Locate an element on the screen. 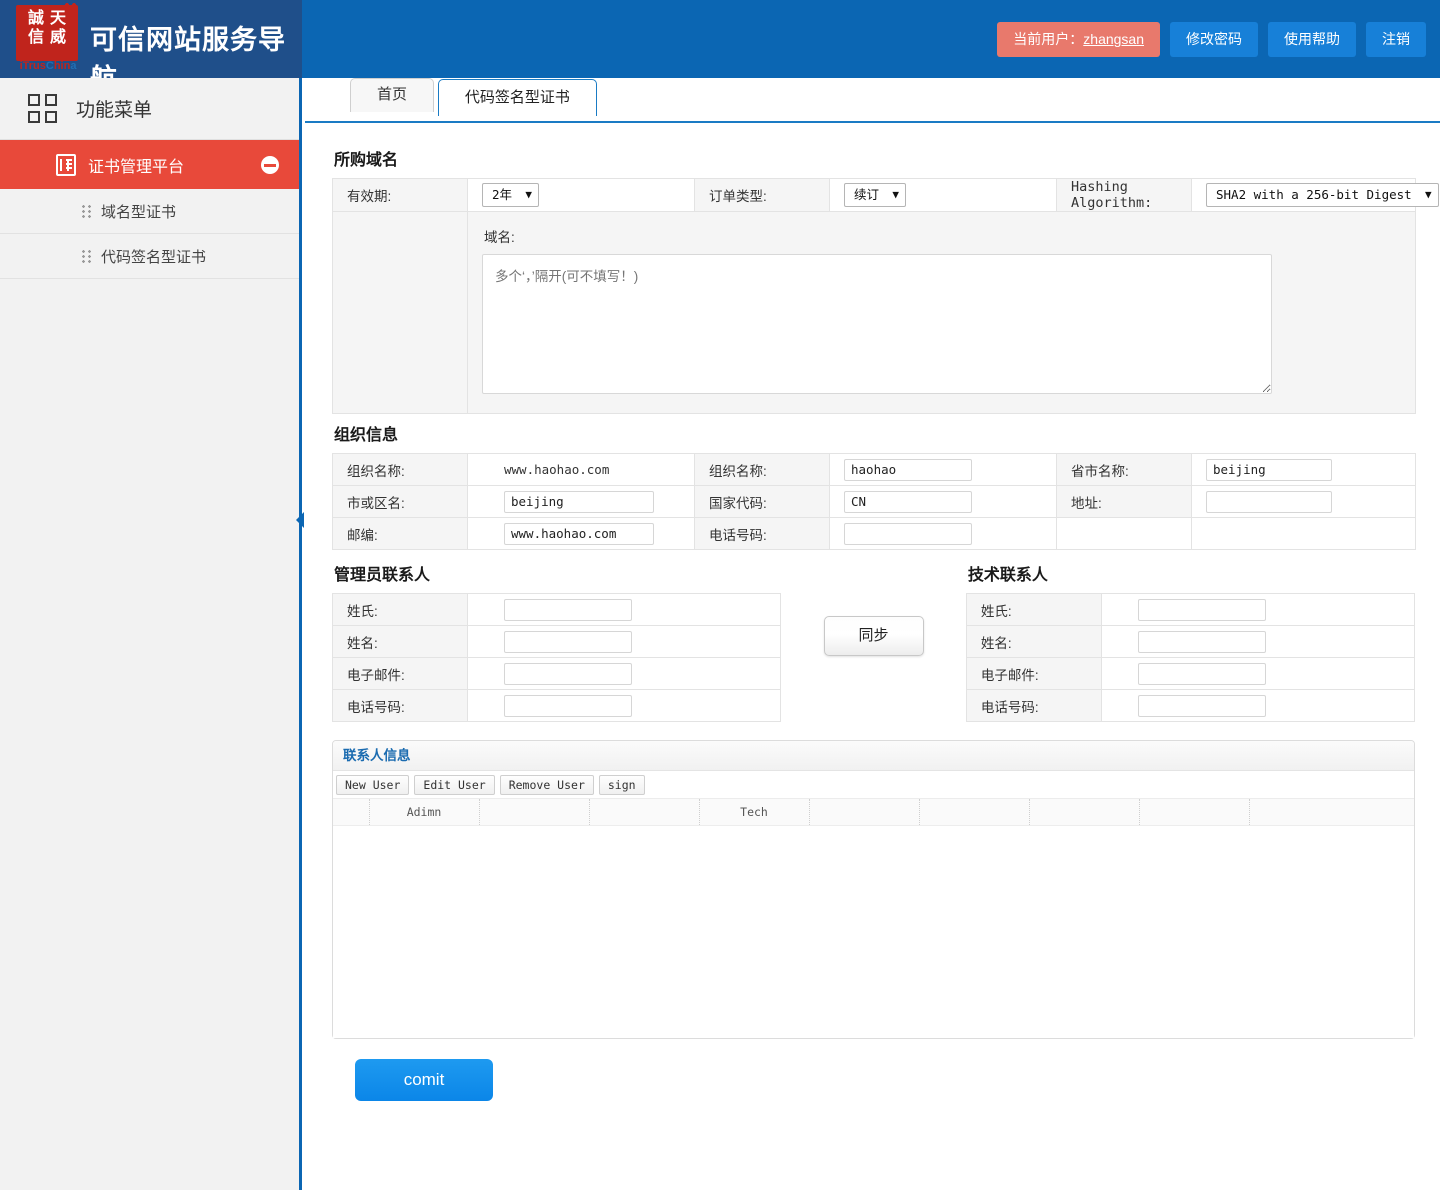 This screenshot has height=1190, width=1440. certificate-icon is located at coordinates (66, 164).